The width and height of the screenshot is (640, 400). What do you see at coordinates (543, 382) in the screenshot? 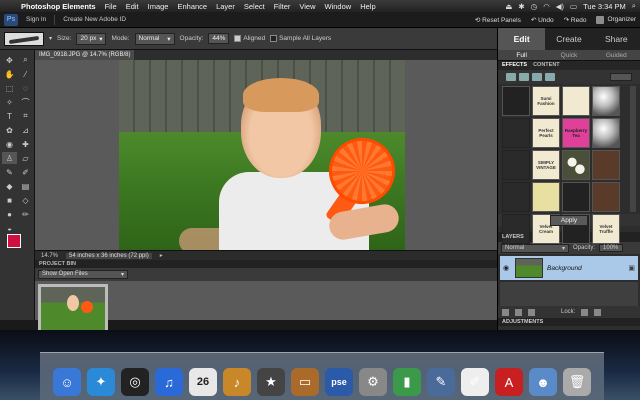
I see `preview-icon: ☻` at bounding box center [543, 382].